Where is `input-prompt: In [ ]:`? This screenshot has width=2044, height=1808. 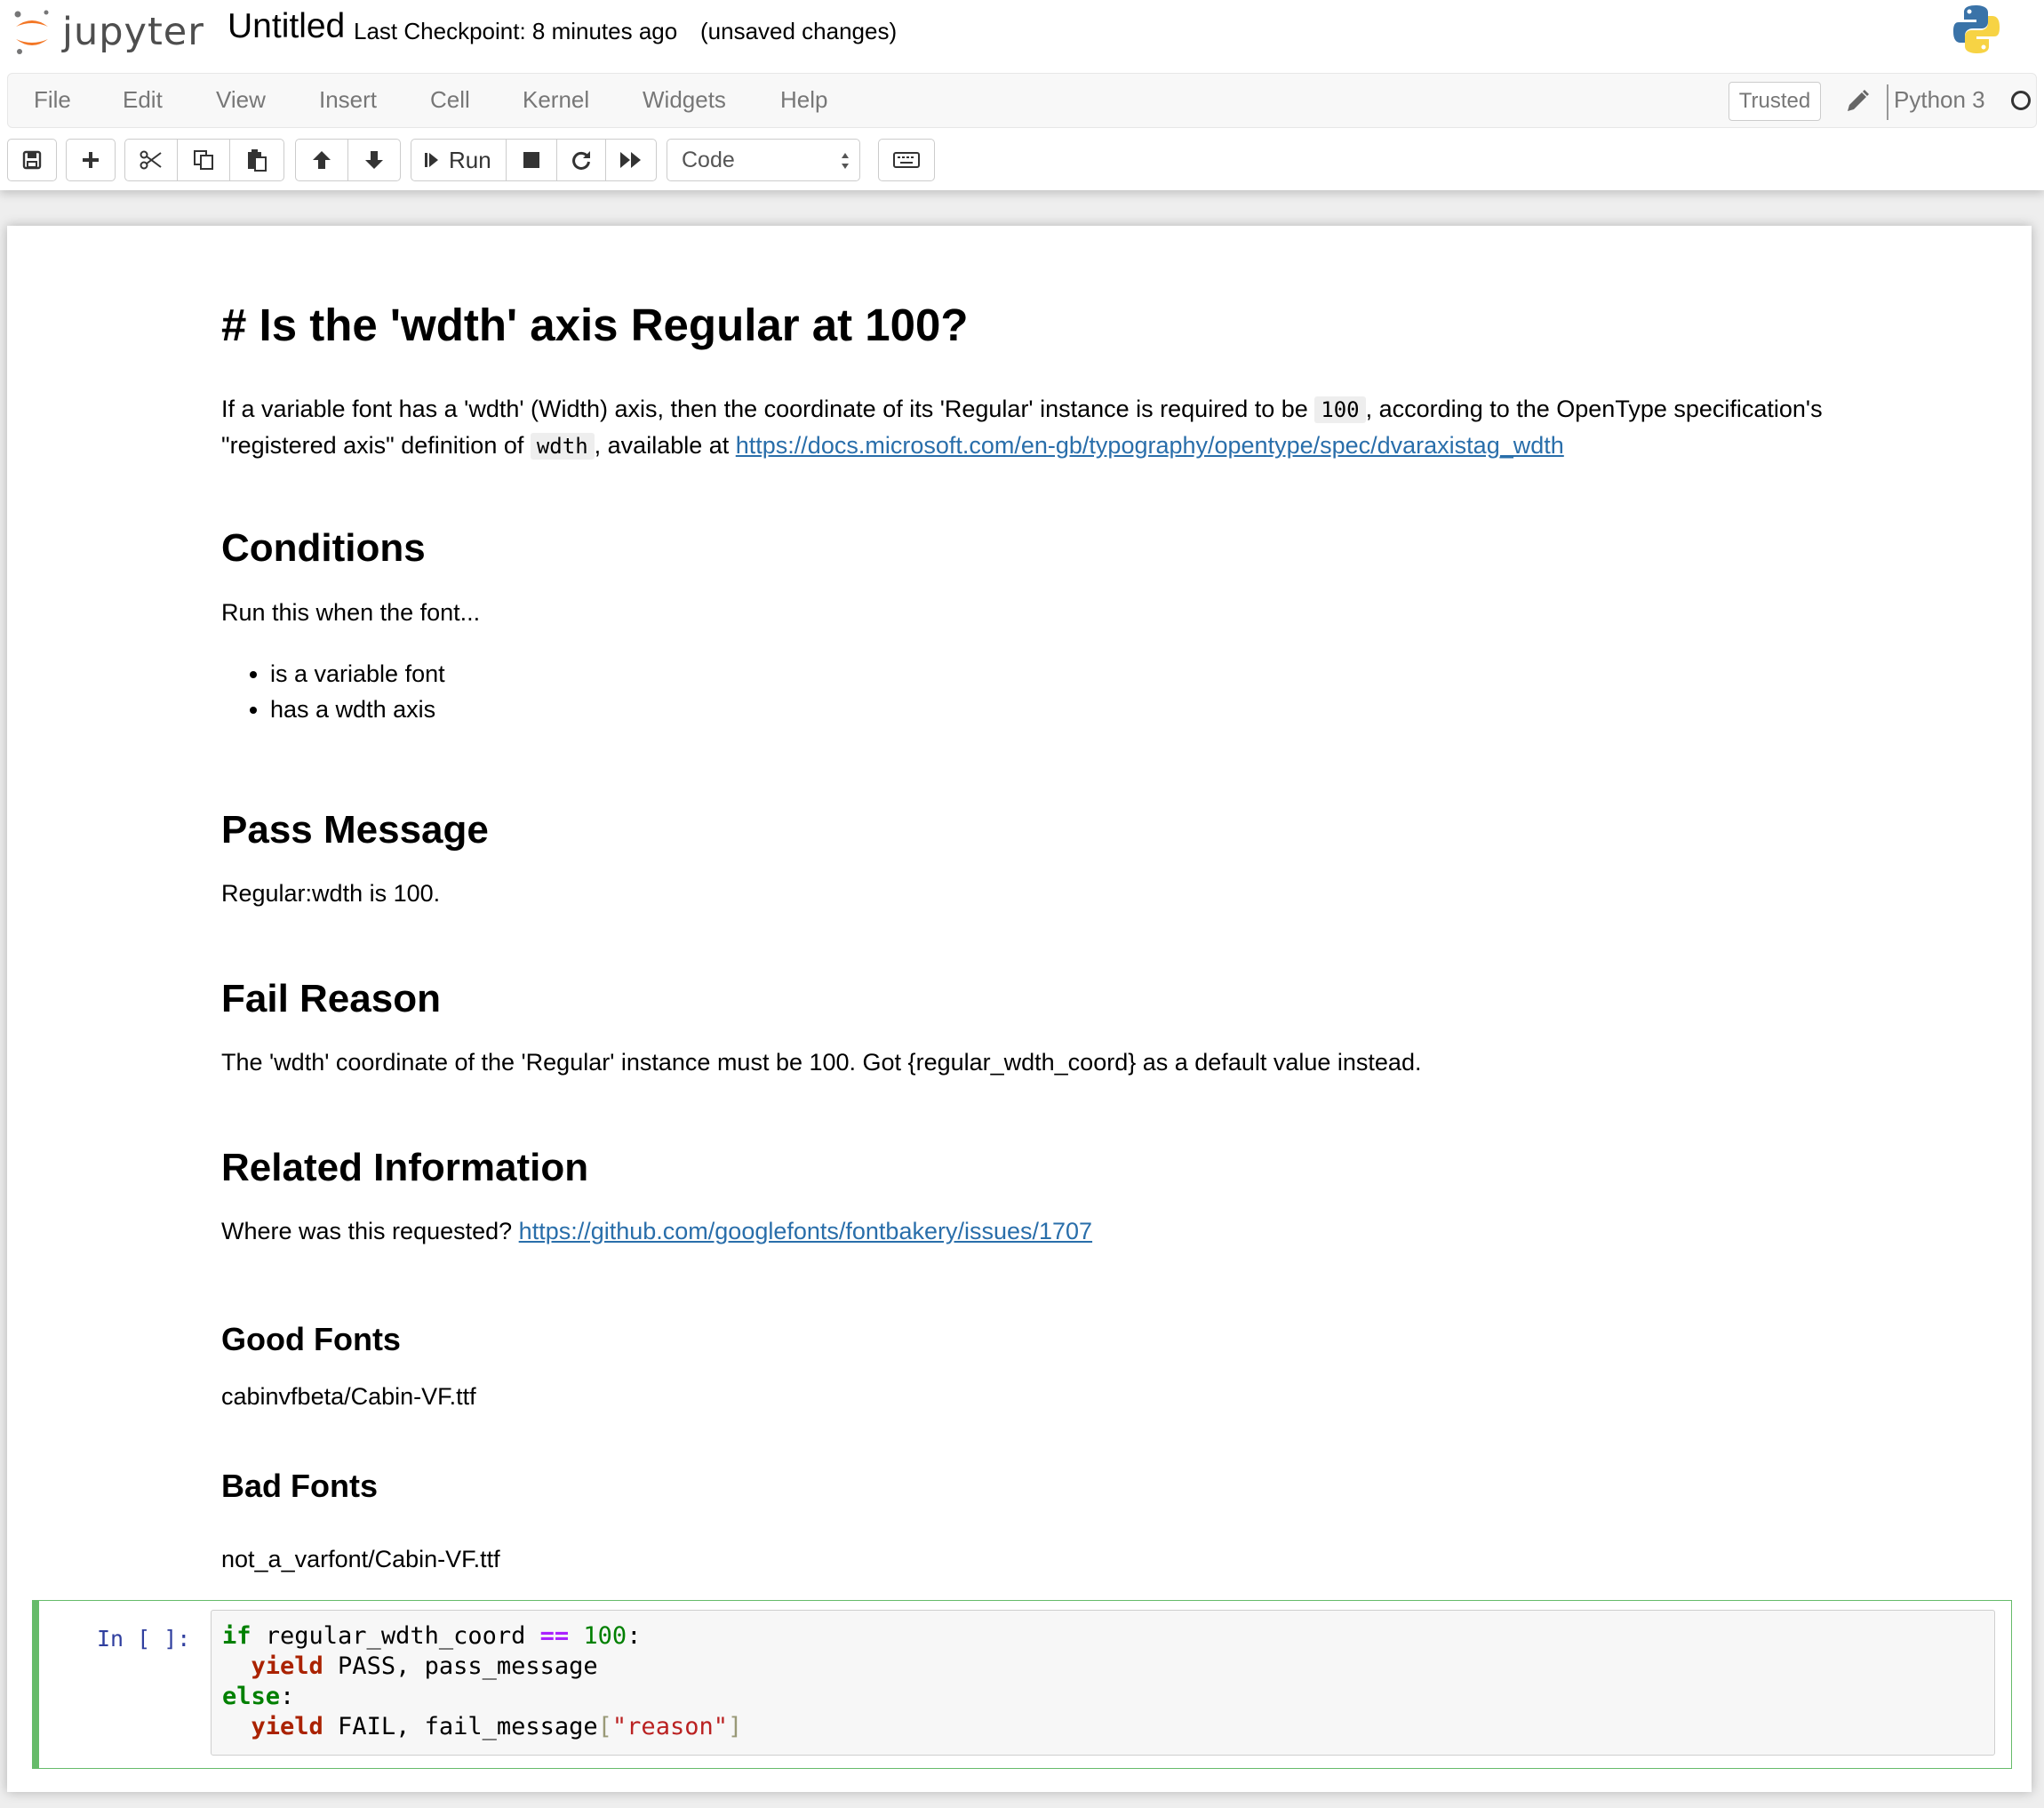
input-prompt: In [ ]: is located at coordinates (144, 1639).